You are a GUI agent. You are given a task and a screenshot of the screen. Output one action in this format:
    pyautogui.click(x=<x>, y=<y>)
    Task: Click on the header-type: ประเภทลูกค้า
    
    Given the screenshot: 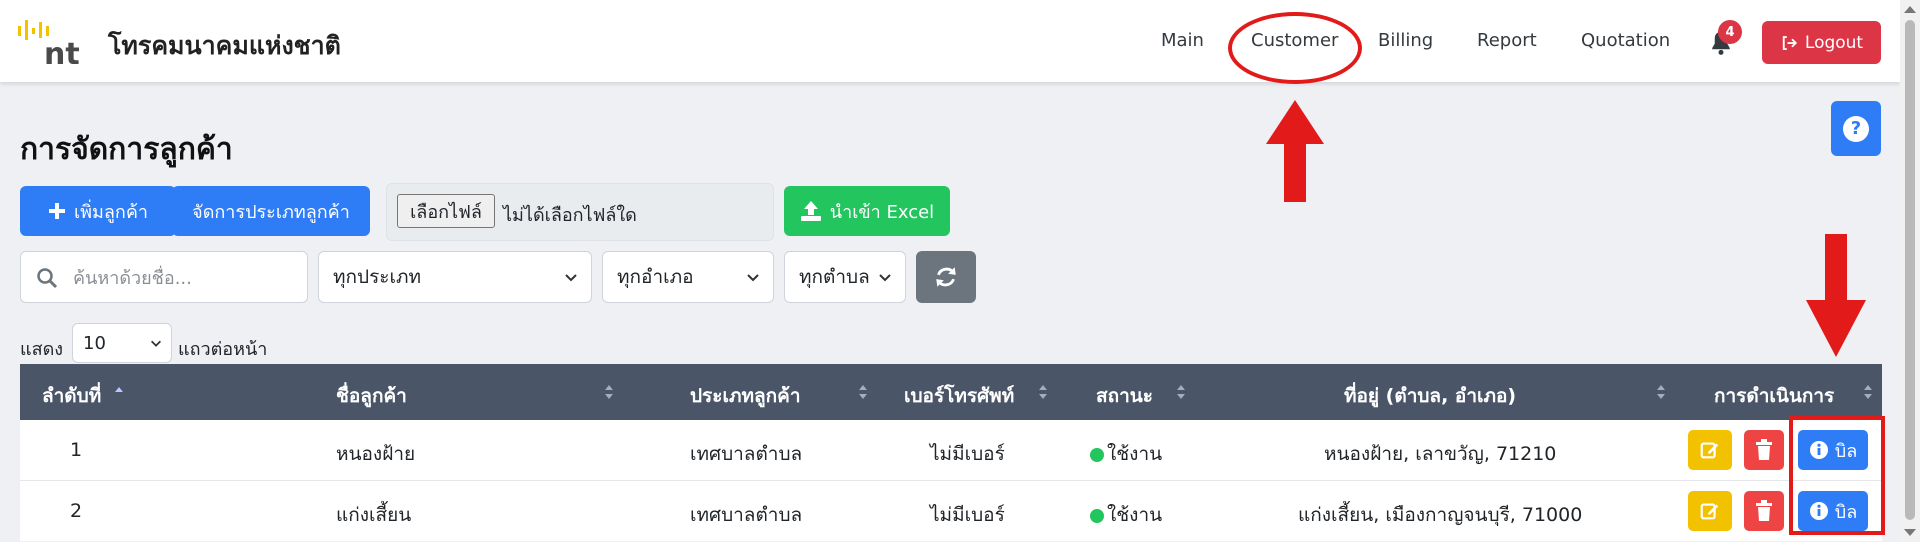 What is the action you would take?
    pyautogui.click(x=745, y=396)
    